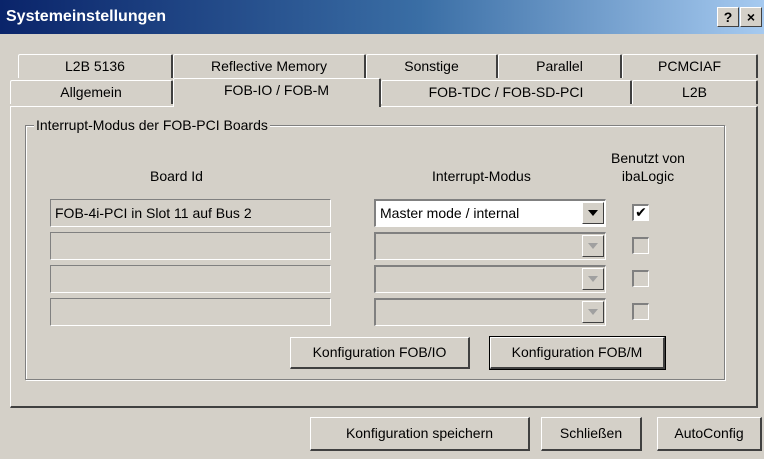 Image resolution: width=764 pixels, height=459 pixels. I want to click on help-icon: ?, so click(728, 17).